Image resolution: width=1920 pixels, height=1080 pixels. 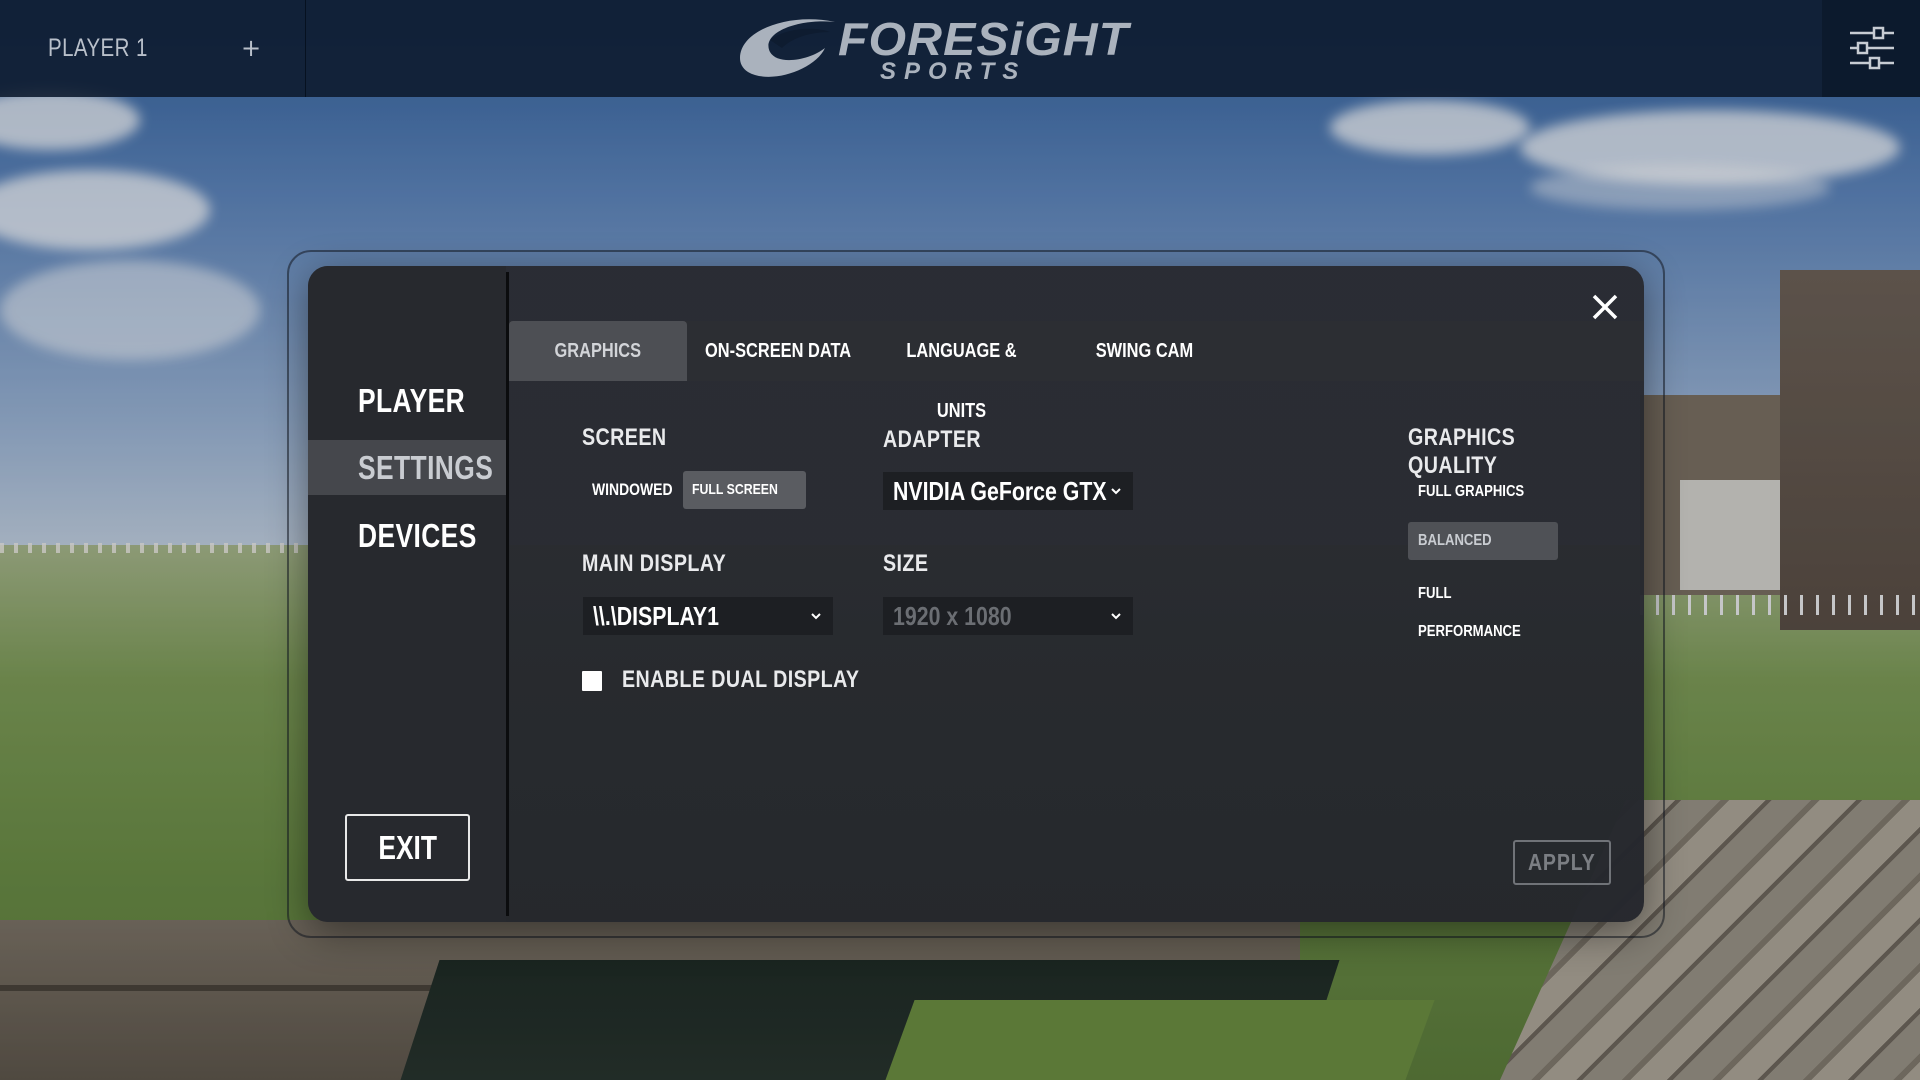 I want to click on exit-button: EXIT, so click(x=407, y=847).